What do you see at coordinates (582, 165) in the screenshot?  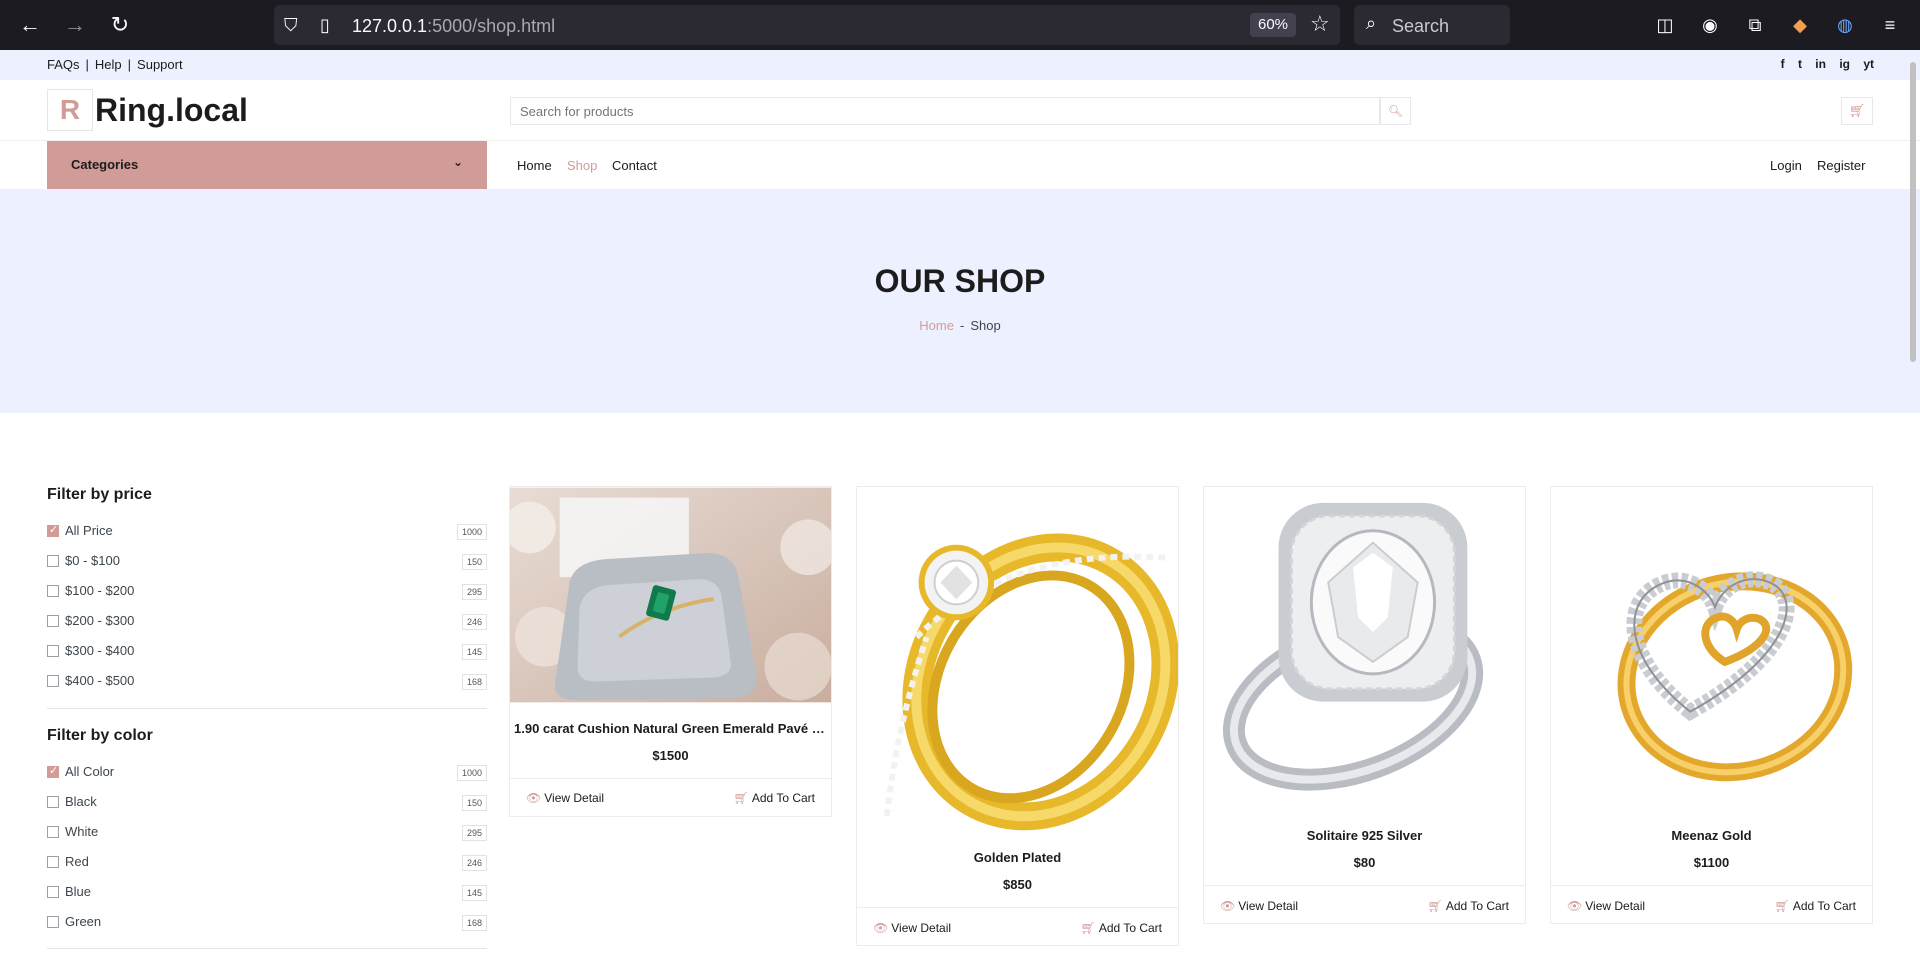 I see `nav-shop: Shop` at bounding box center [582, 165].